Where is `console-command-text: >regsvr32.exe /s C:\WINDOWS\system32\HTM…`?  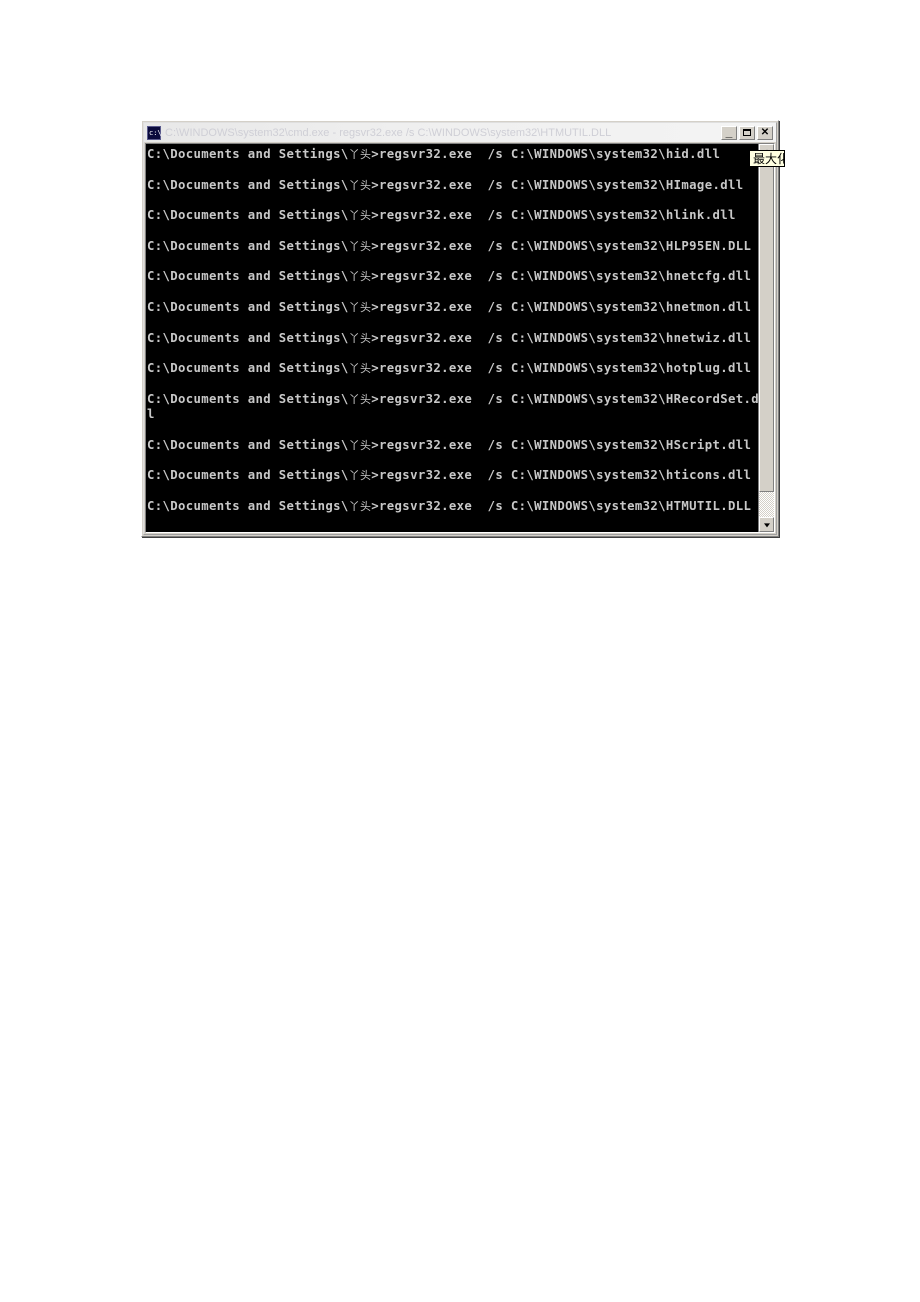
console-command-text: >regsvr32.exe /s C:\WINDOWS\system32\HTM… is located at coordinates (561, 505).